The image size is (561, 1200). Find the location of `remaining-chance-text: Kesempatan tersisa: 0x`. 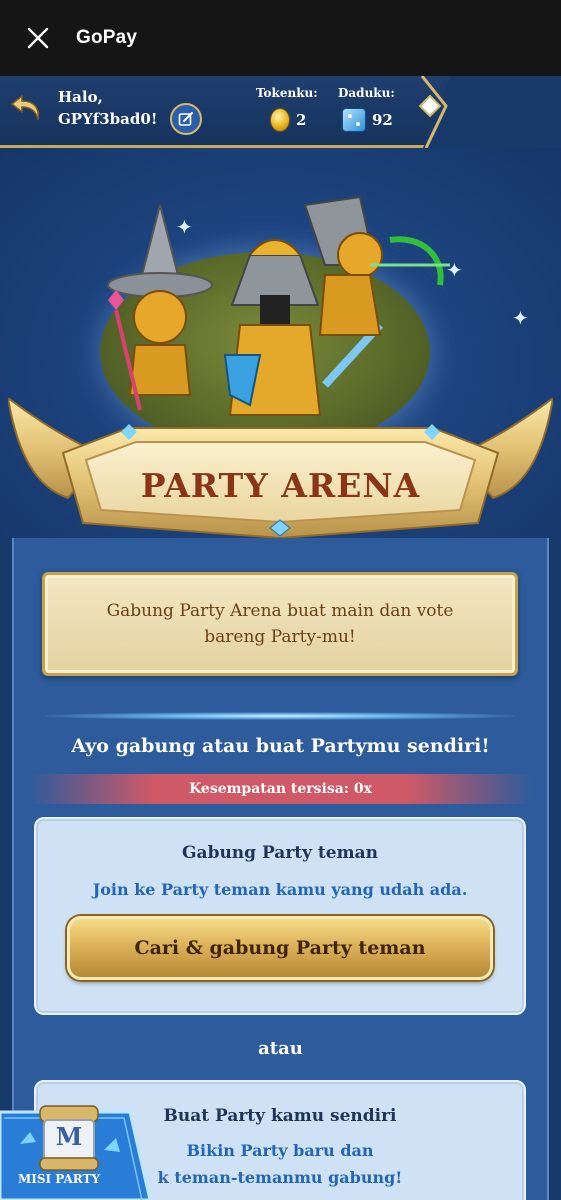

remaining-chance-text: Kesempatan tersisa: 0x is located at coordinates (280, 789).